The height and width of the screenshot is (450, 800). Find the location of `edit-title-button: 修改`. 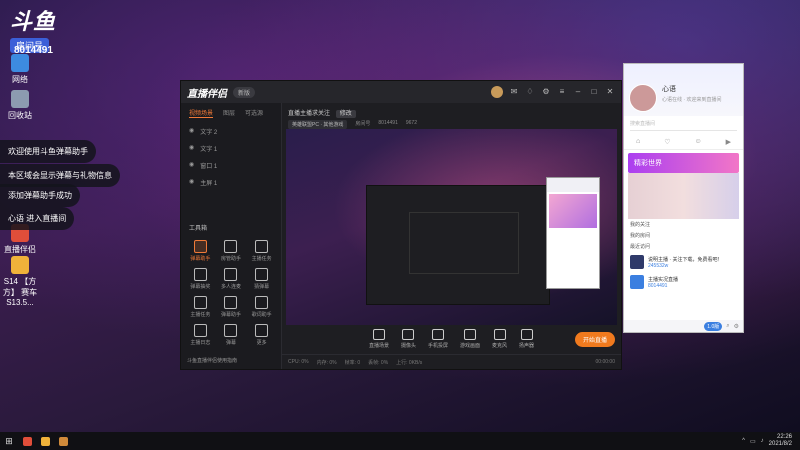

edit-title-button: 修改 is located at coordinates (345, 114).